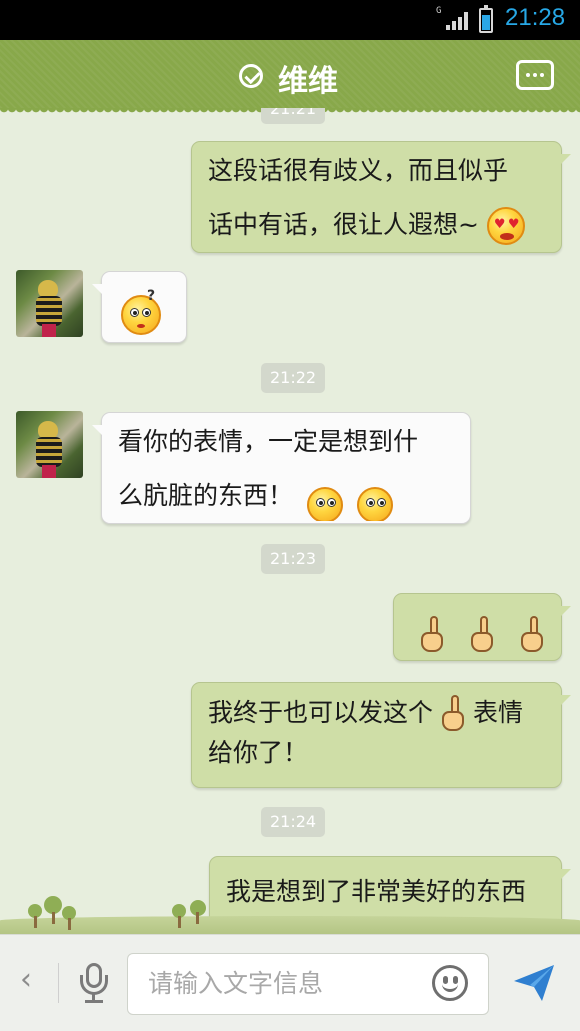  I want to click on message-bubble-incoming: ?, so click(139, 307).